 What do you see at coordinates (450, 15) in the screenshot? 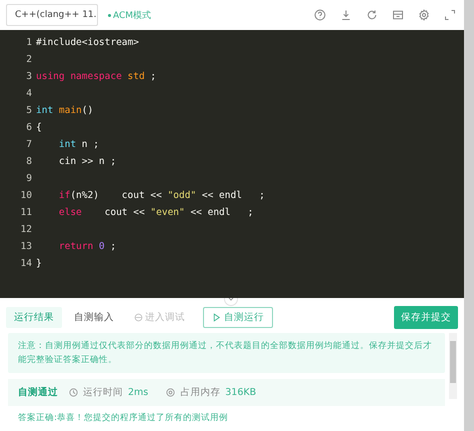
I see `fullscreen-icon` at bounding box center [450, 15].